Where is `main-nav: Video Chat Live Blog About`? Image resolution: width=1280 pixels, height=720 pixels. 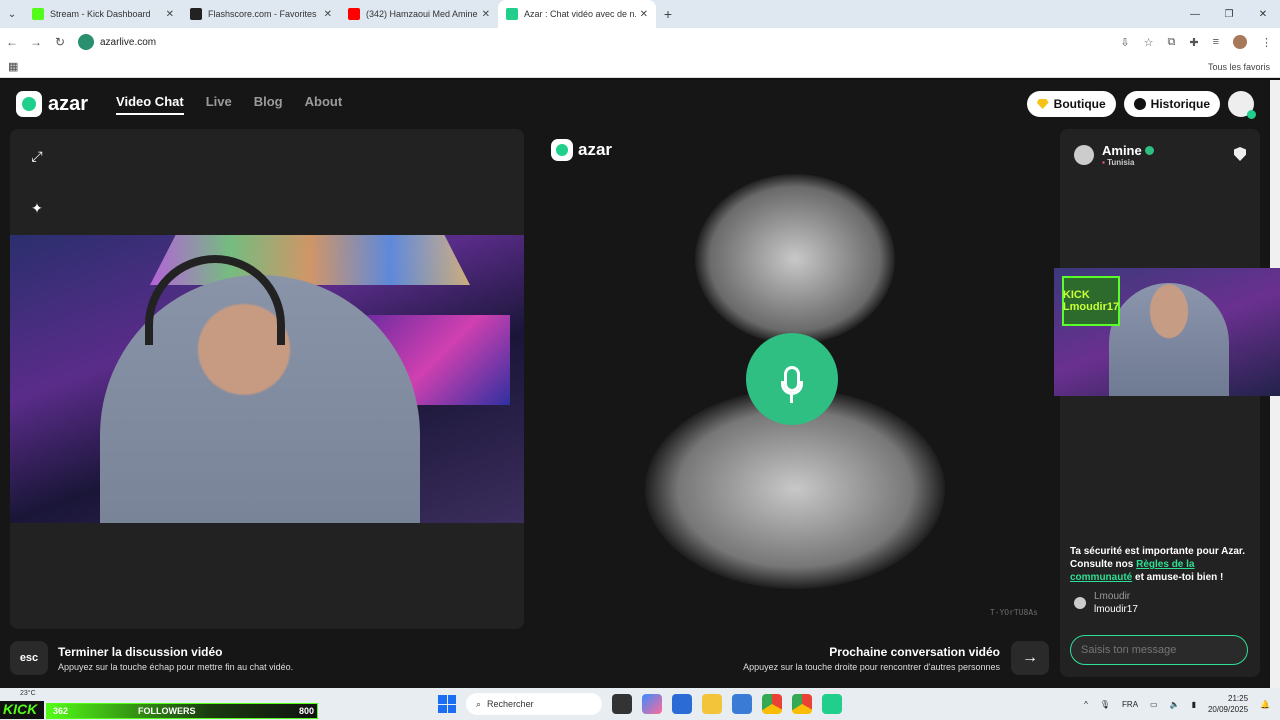
main-nav: Video Chat Live Blog About is located at coordinates (229, 104).